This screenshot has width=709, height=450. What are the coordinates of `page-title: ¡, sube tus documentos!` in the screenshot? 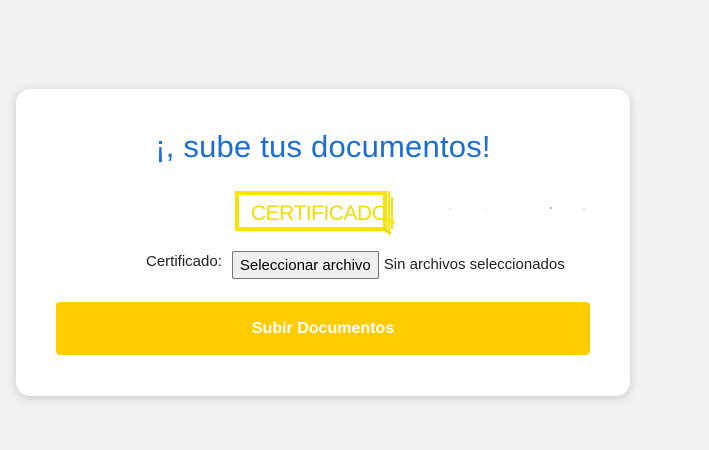 It's located at (323, 146).